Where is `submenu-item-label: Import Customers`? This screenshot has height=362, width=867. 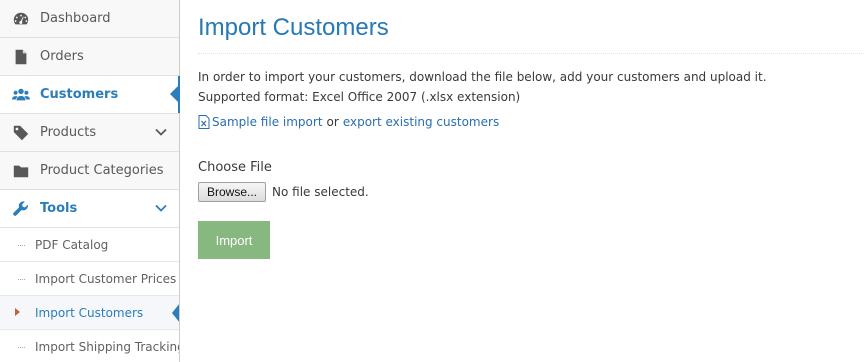
submenu-item-label: Import Customers is located at coordinates (89, 312).